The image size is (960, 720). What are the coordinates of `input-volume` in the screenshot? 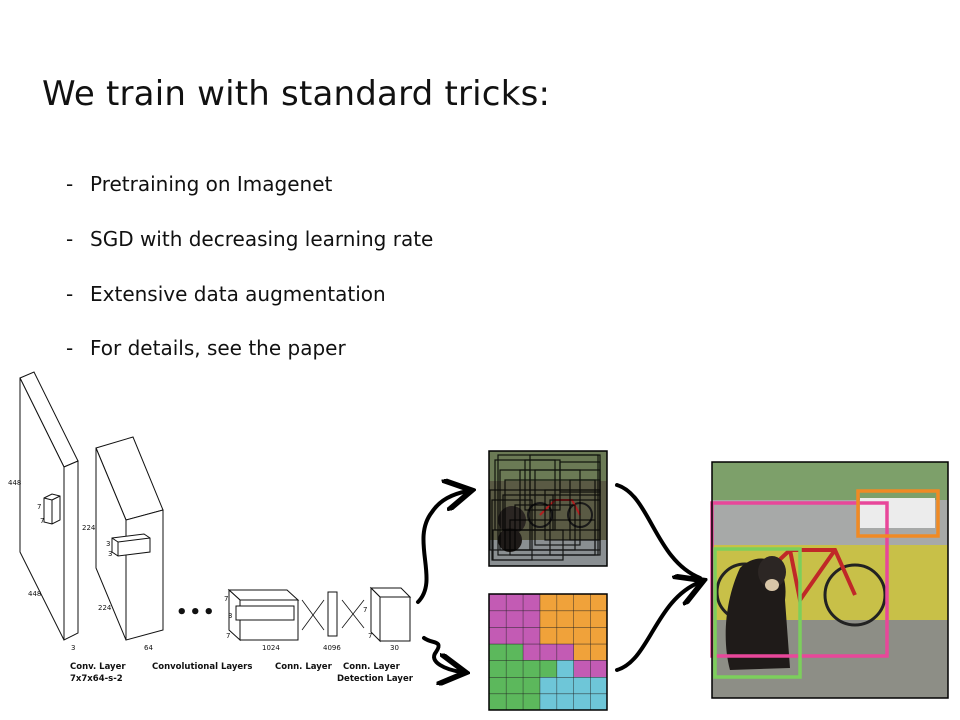 It's located at (49, 506).